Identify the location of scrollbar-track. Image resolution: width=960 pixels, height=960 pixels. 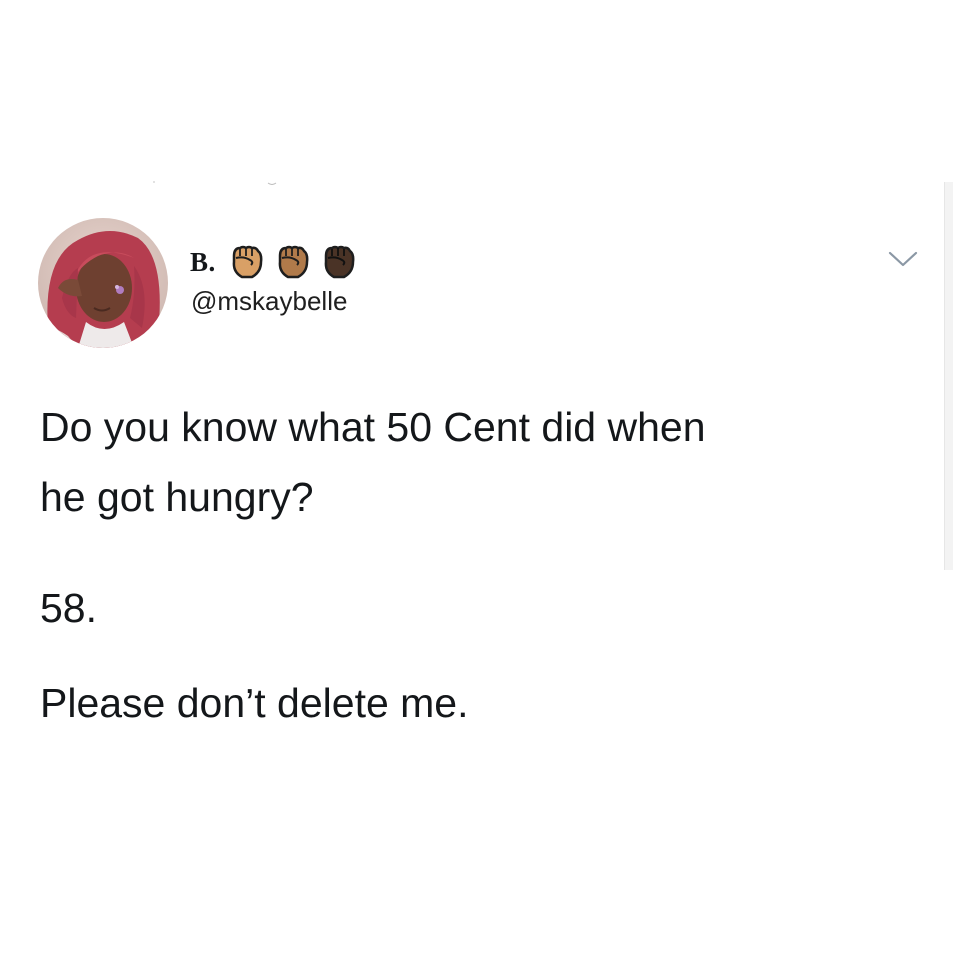
(948, 376).